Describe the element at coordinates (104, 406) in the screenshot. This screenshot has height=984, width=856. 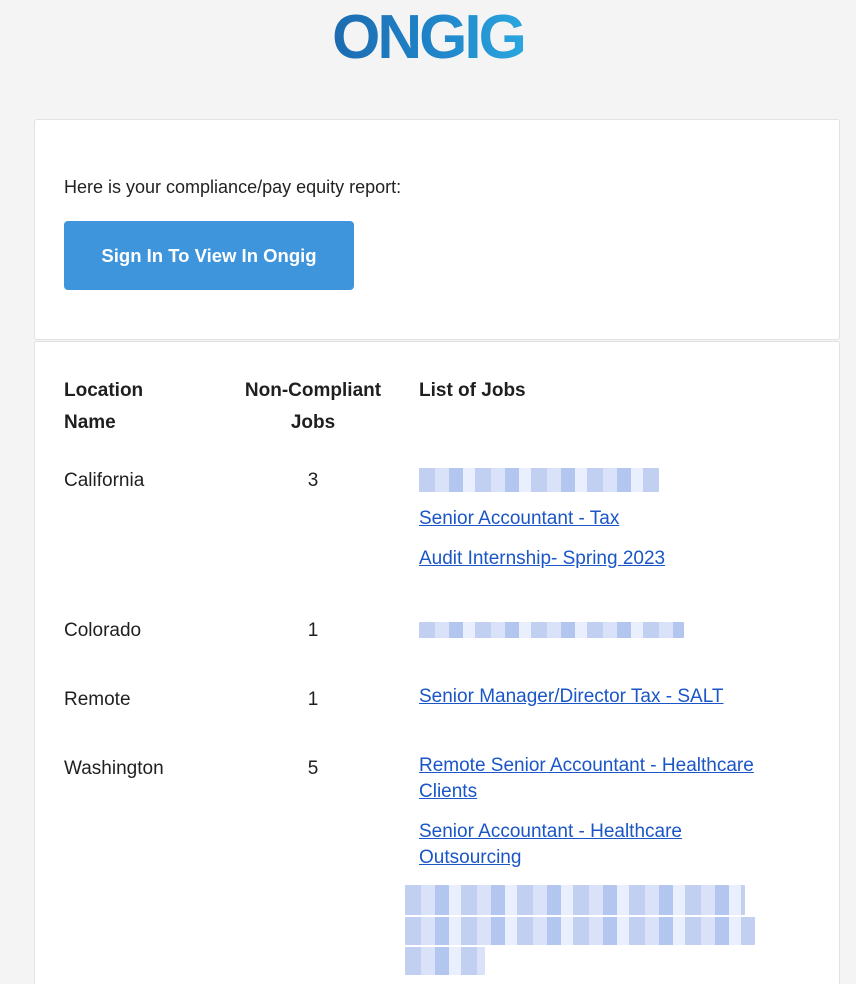
I see `header-location-name: Location Name` at that location.